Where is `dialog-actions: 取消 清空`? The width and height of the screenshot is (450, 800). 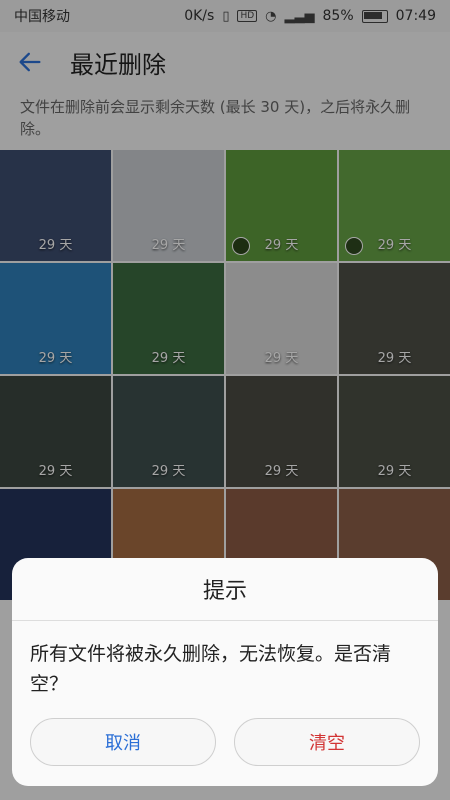
dialog-actions: 取消 清空 is located at coordinates (225, 743).